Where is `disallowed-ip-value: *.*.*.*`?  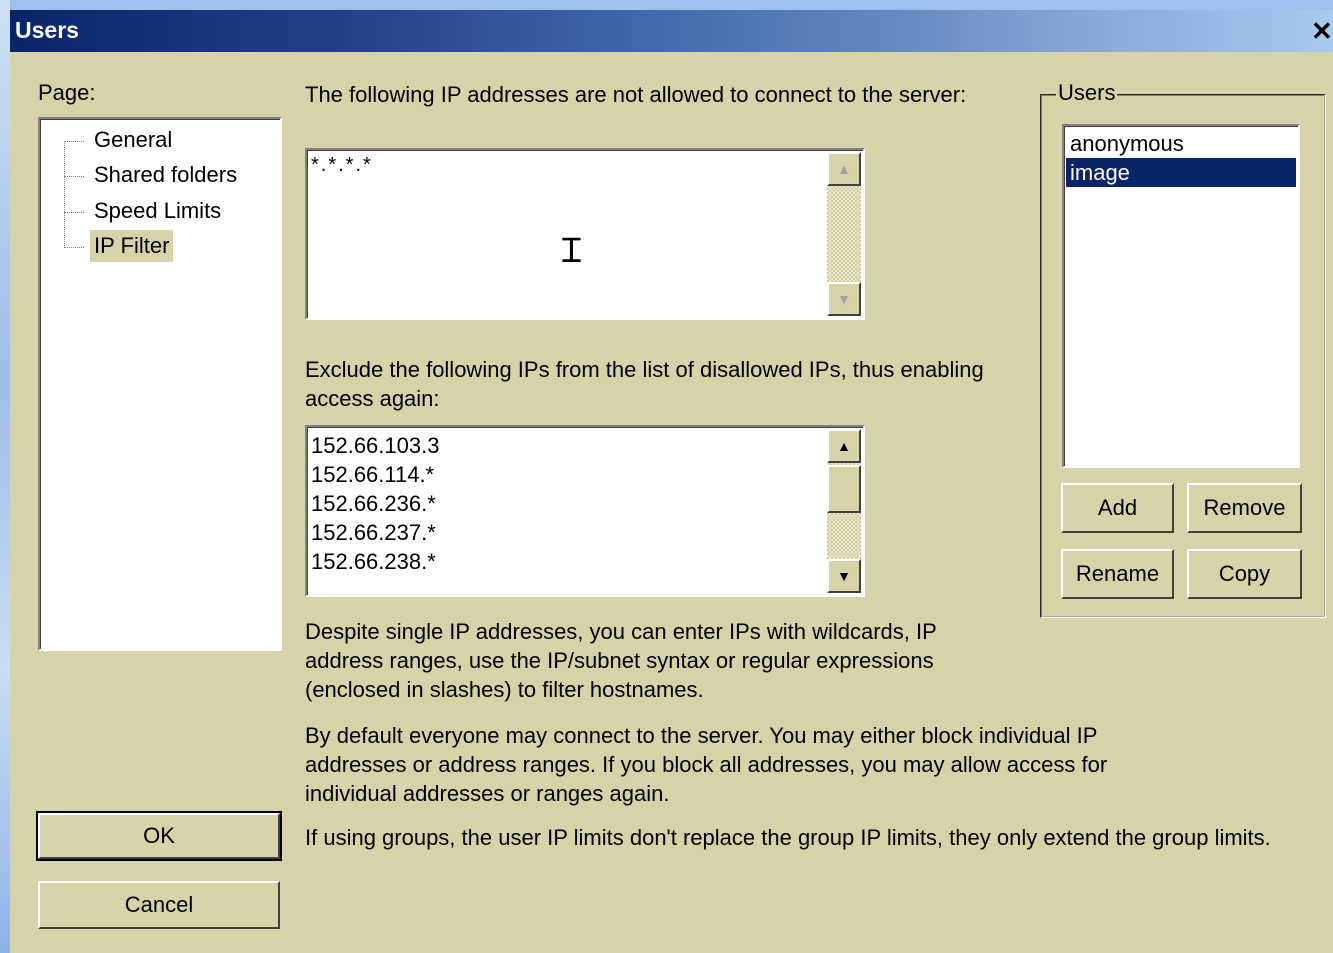
disallowed-ip-value: *.*.*.* is located at coordinates (342, 165).